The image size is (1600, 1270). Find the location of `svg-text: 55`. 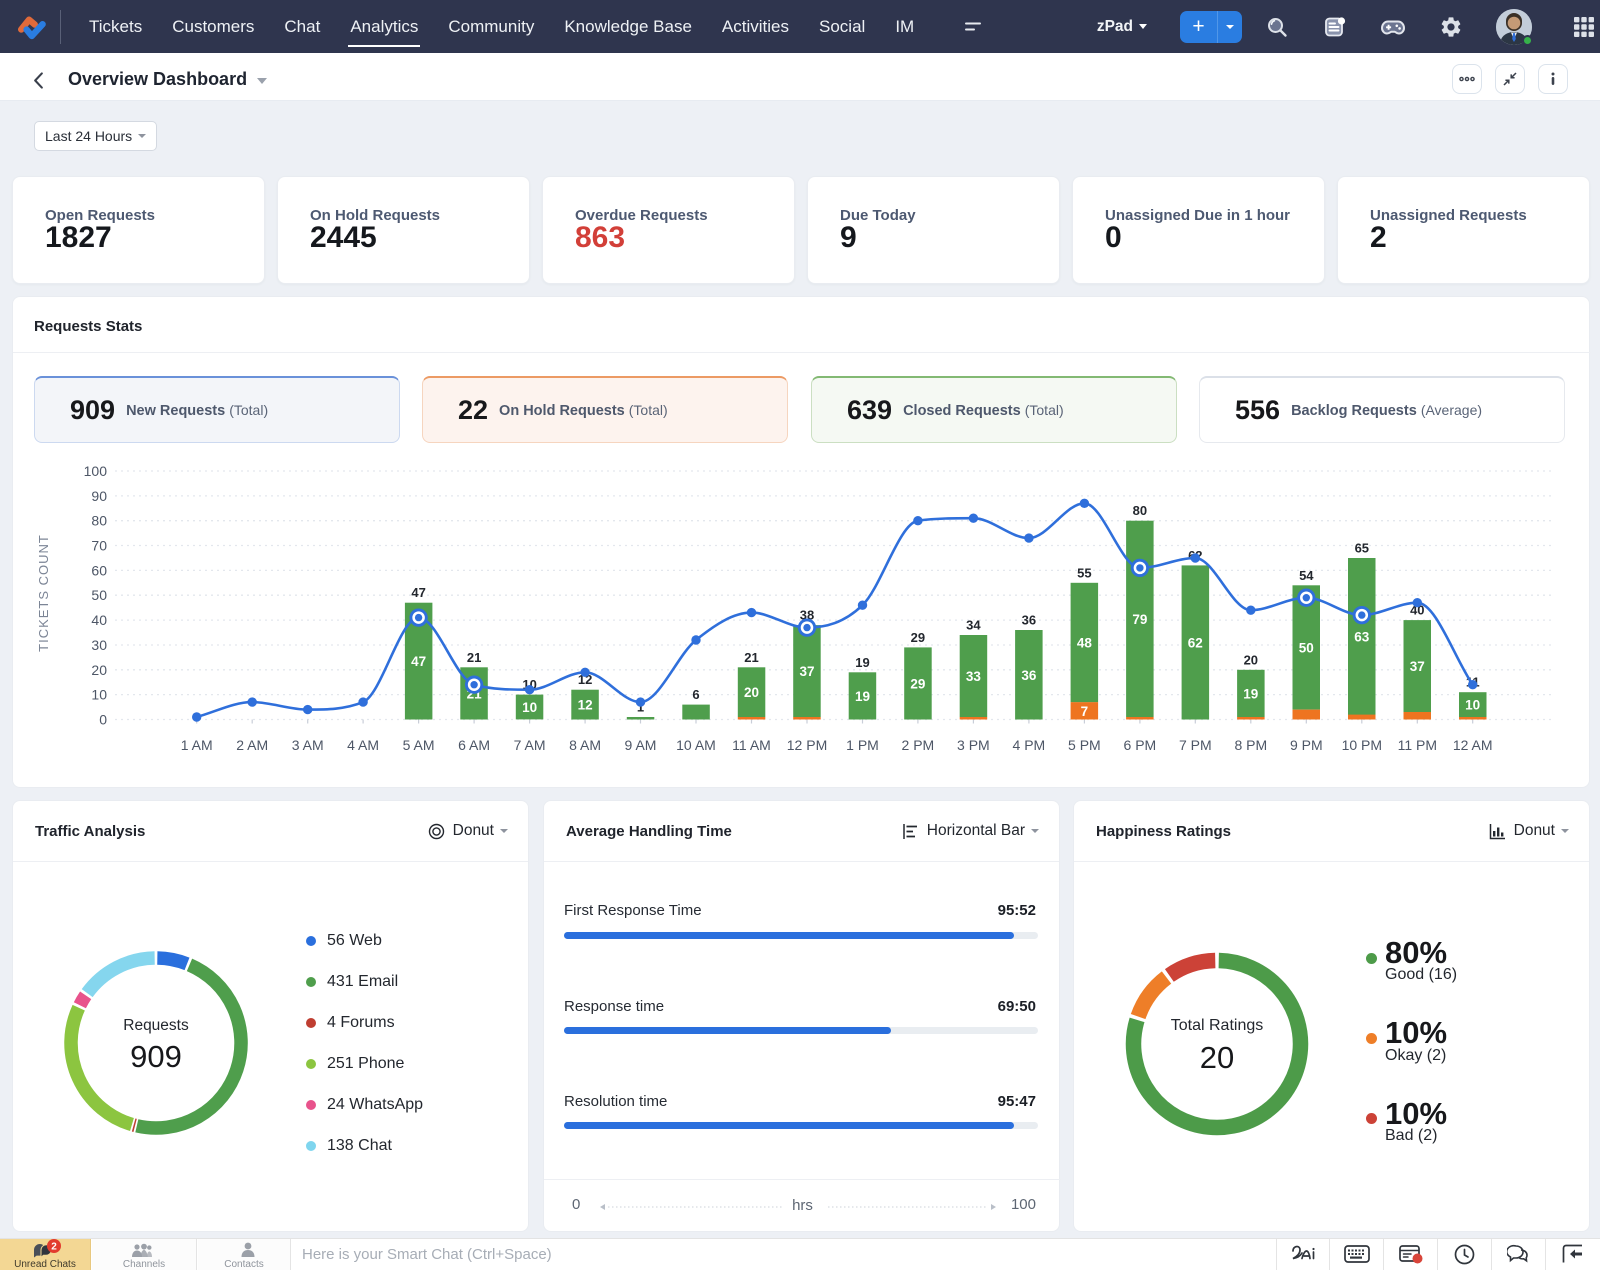

svg-text: 55 is located at coordinates (1084, 572).